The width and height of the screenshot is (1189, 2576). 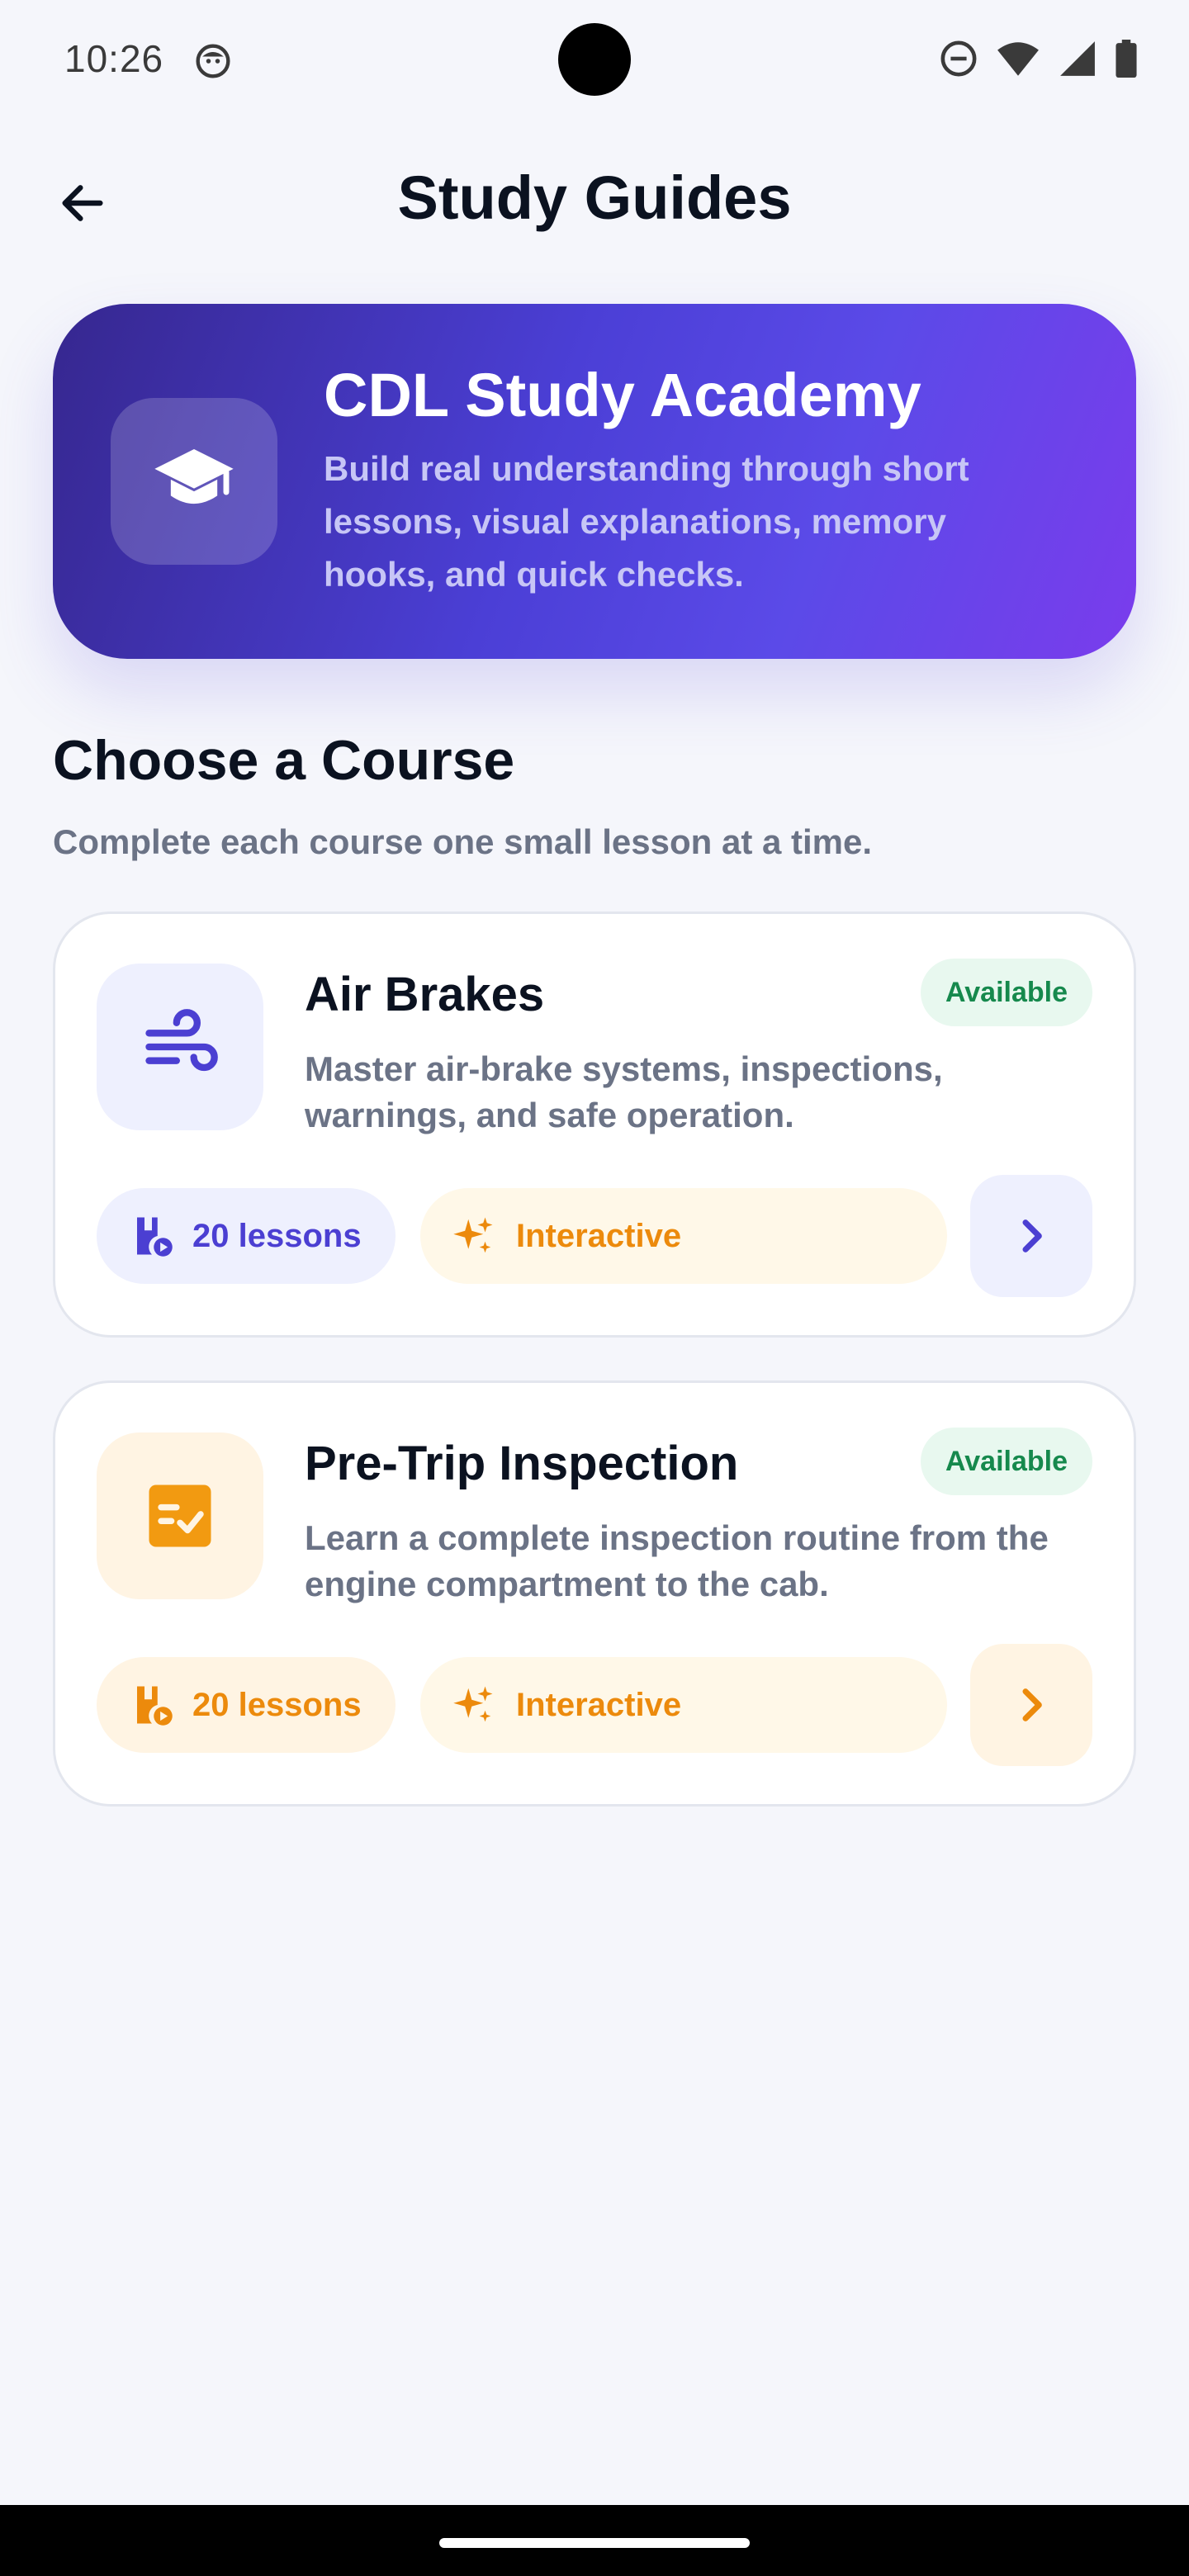 I want to click on status-icons, so click(x=1039, y=61).